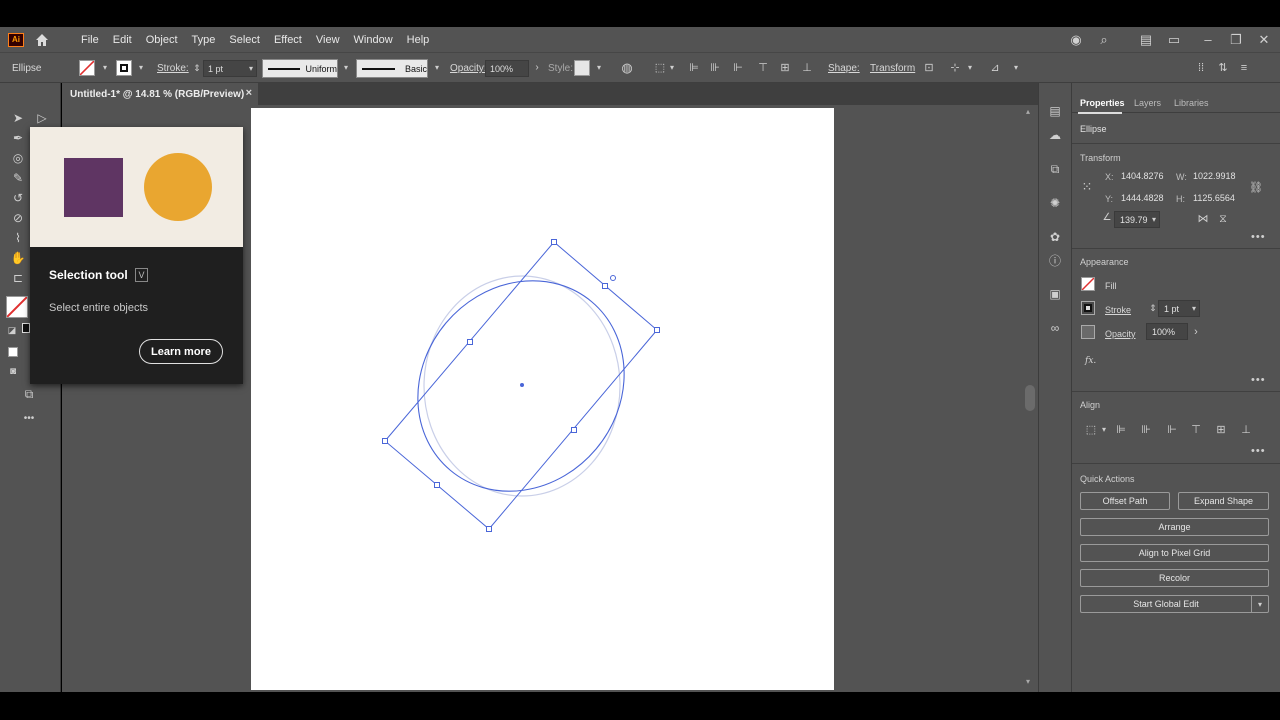 The width and height of the screenshot is (1280, 720). Describe the element at coordinates (1104, 40) in the screenshot. I see `search-icon: ⌕` at that location.